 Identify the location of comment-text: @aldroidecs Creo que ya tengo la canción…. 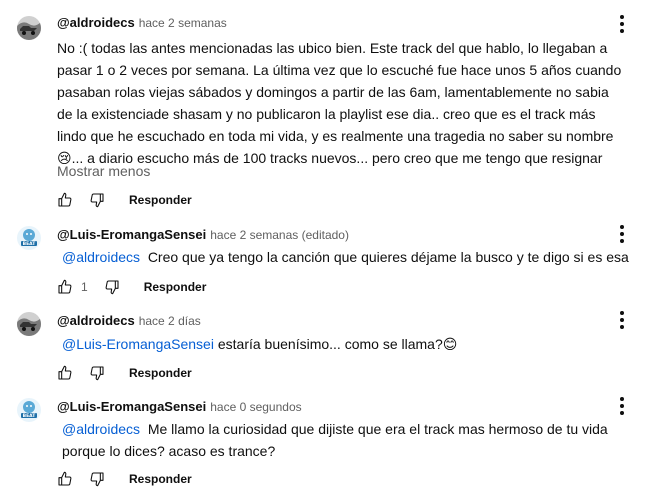
(345, 257).